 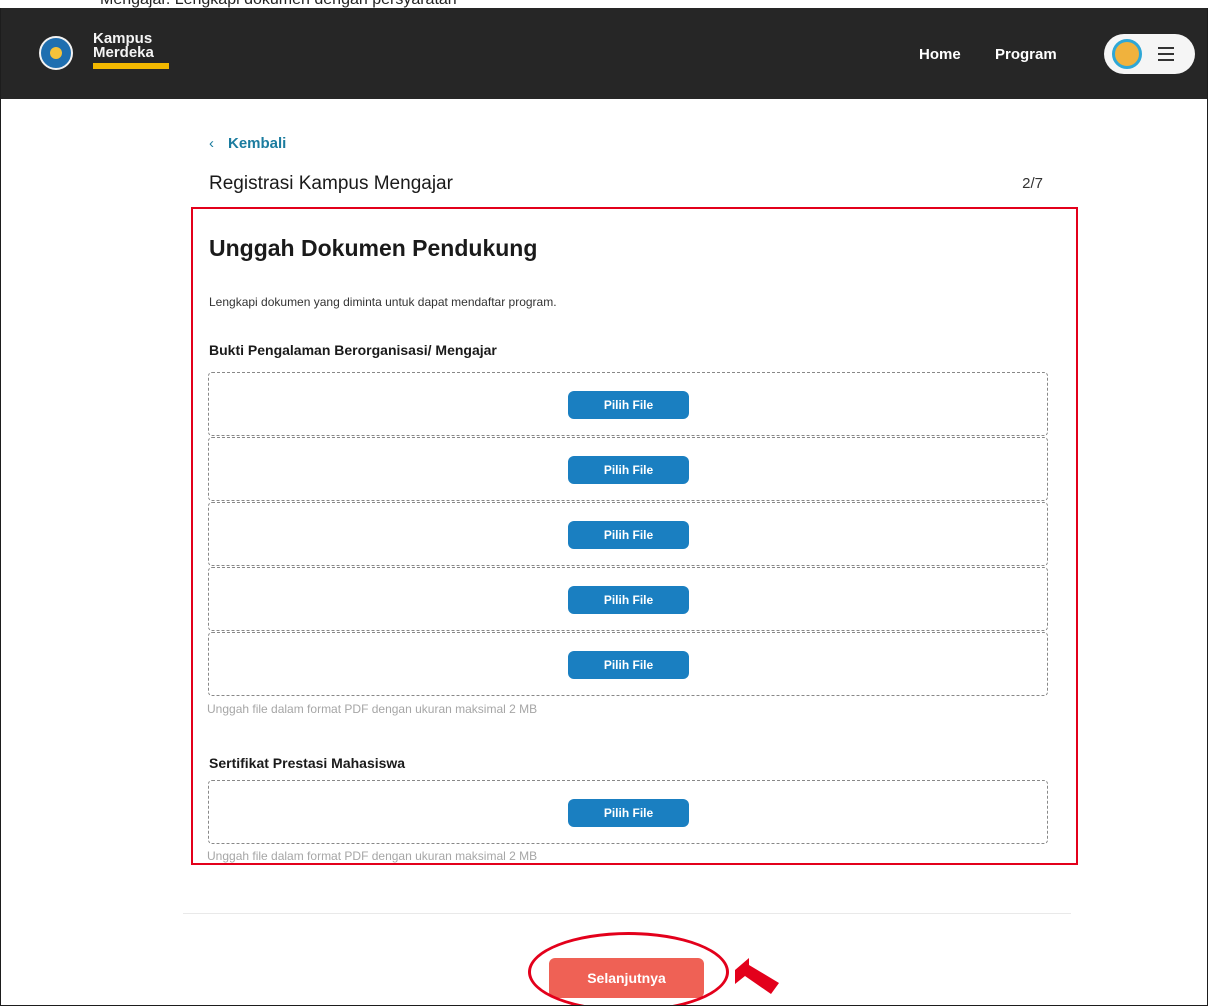 I want to click on user-menu-button, so click(x=1149, y=54).